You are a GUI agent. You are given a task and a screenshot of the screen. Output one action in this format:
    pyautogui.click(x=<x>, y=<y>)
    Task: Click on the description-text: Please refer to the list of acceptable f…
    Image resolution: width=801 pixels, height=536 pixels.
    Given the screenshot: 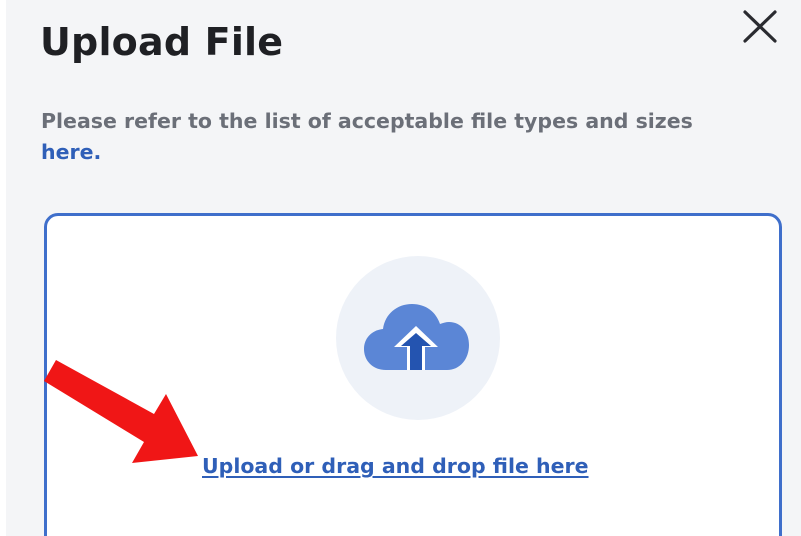 What is the action you would take?
    pyautogui.click(x=367, y=121)
    